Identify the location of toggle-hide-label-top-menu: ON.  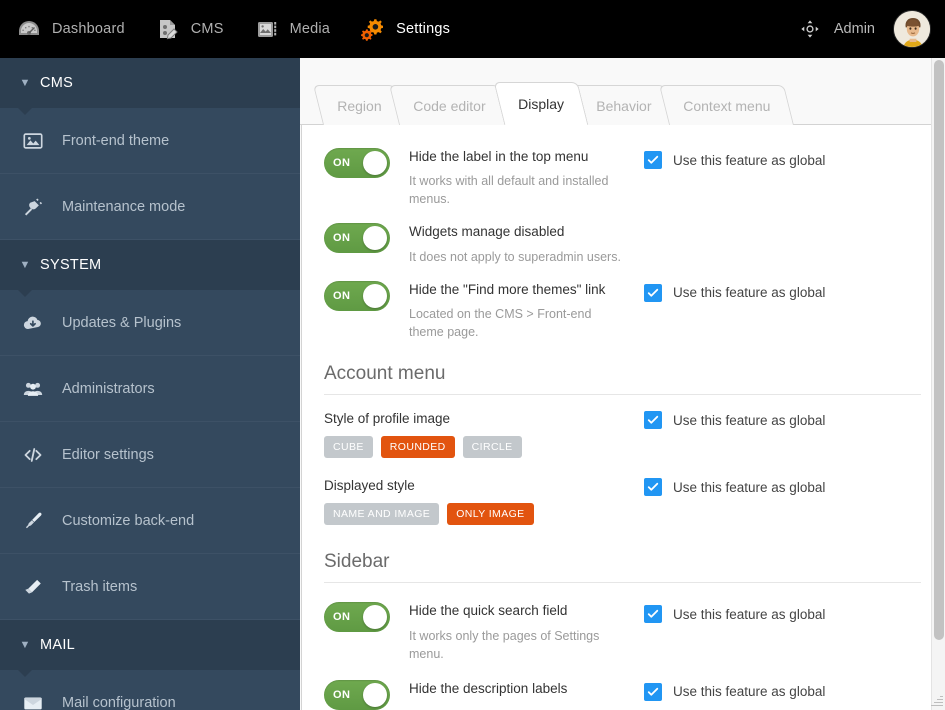
(357, 163).